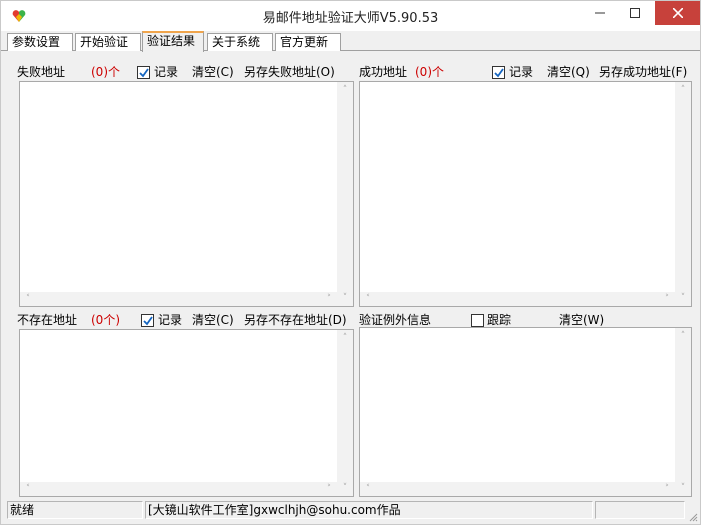 This screenshot has height=525, width=701. I want to click on tab-official-update: 官方更新, so click(308, 42).